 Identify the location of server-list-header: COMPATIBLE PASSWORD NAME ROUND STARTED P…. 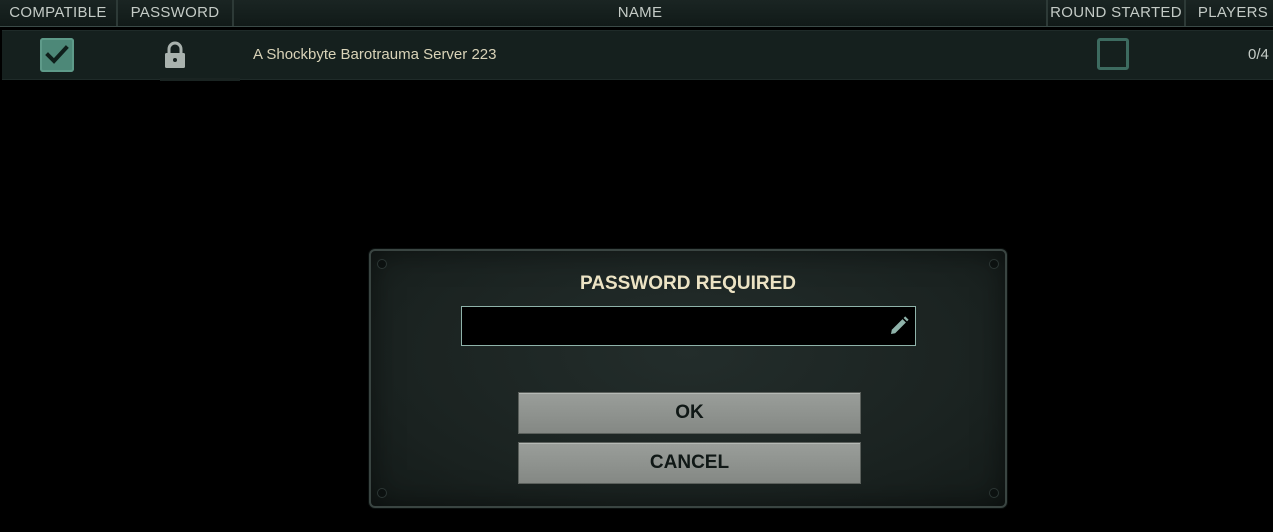
(636, 13).